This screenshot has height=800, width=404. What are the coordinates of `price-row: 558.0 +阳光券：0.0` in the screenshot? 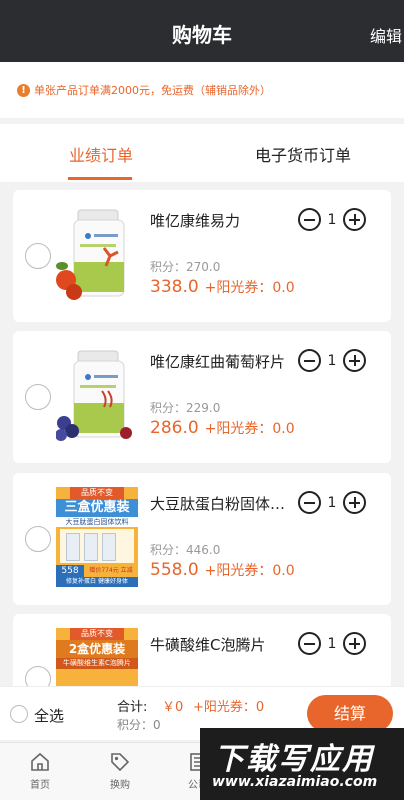 It's located at (222, 570).